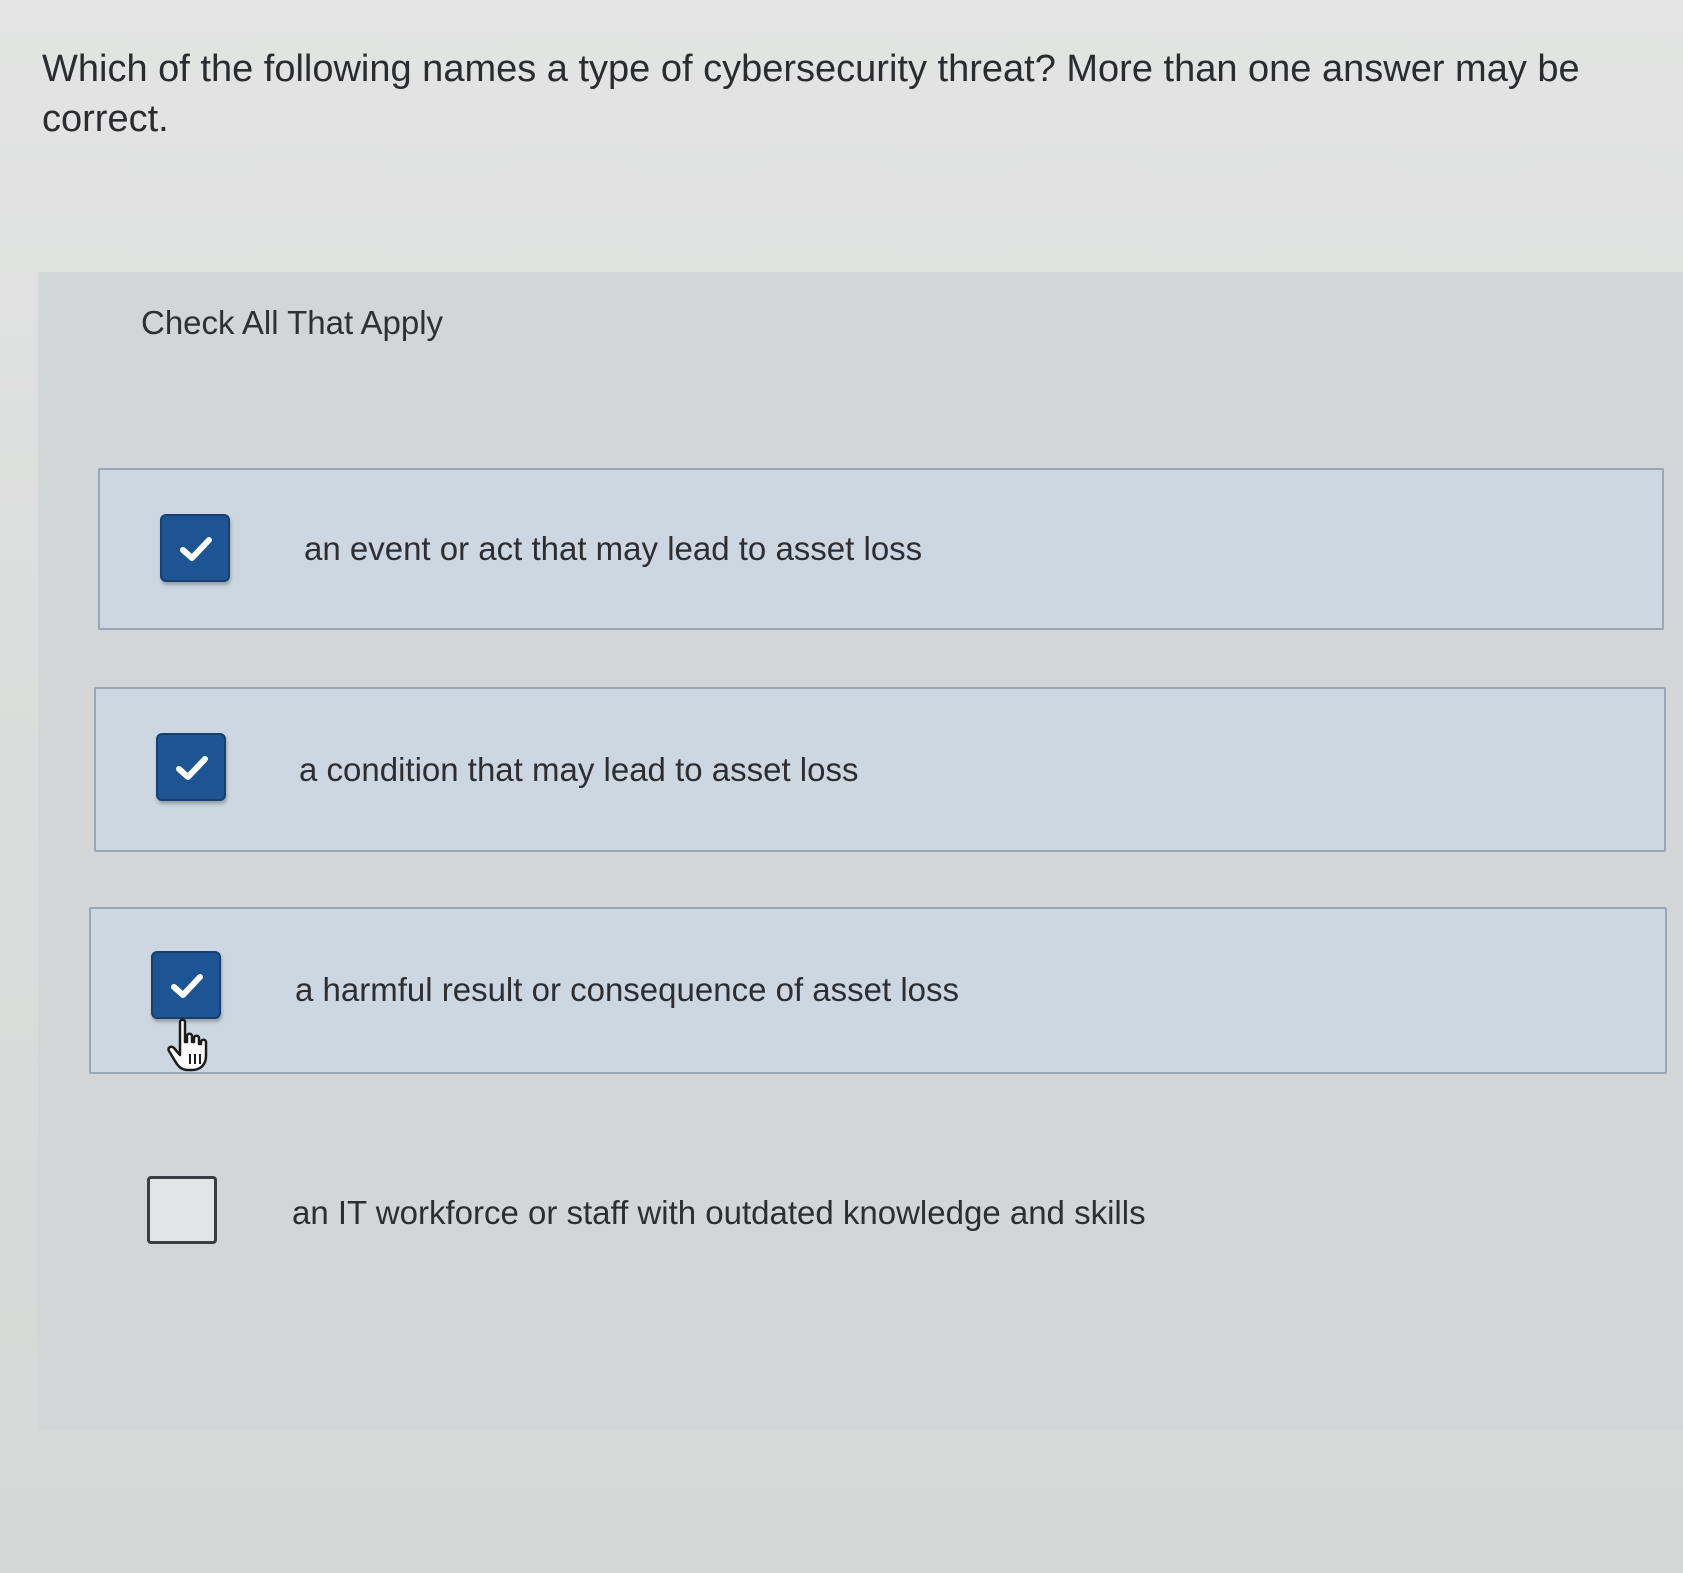  I want to click on answer-option-2: a condition that may lead to asset loss, so click(880, 769).